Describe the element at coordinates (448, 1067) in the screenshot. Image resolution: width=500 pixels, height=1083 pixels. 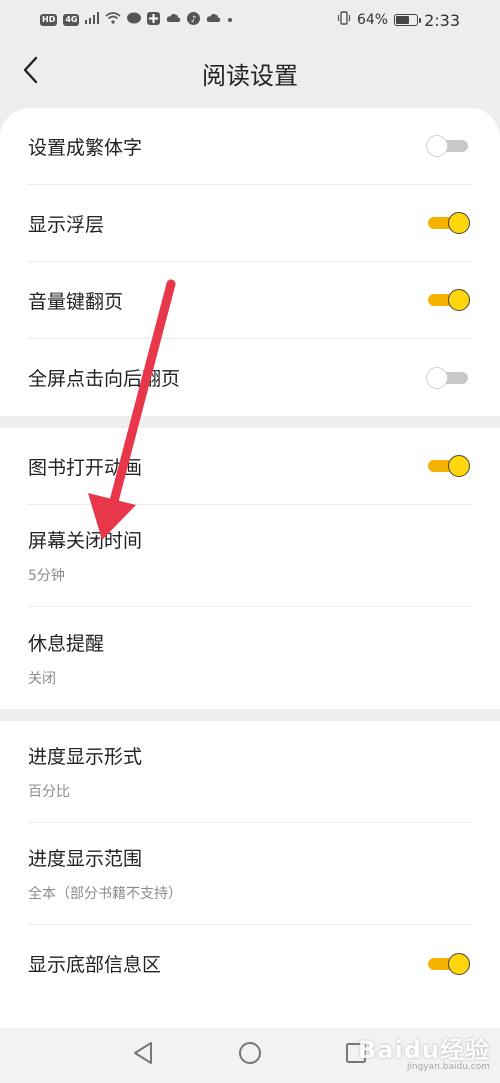
I see `watermark-url: jingyan.baidu.com` at that location.